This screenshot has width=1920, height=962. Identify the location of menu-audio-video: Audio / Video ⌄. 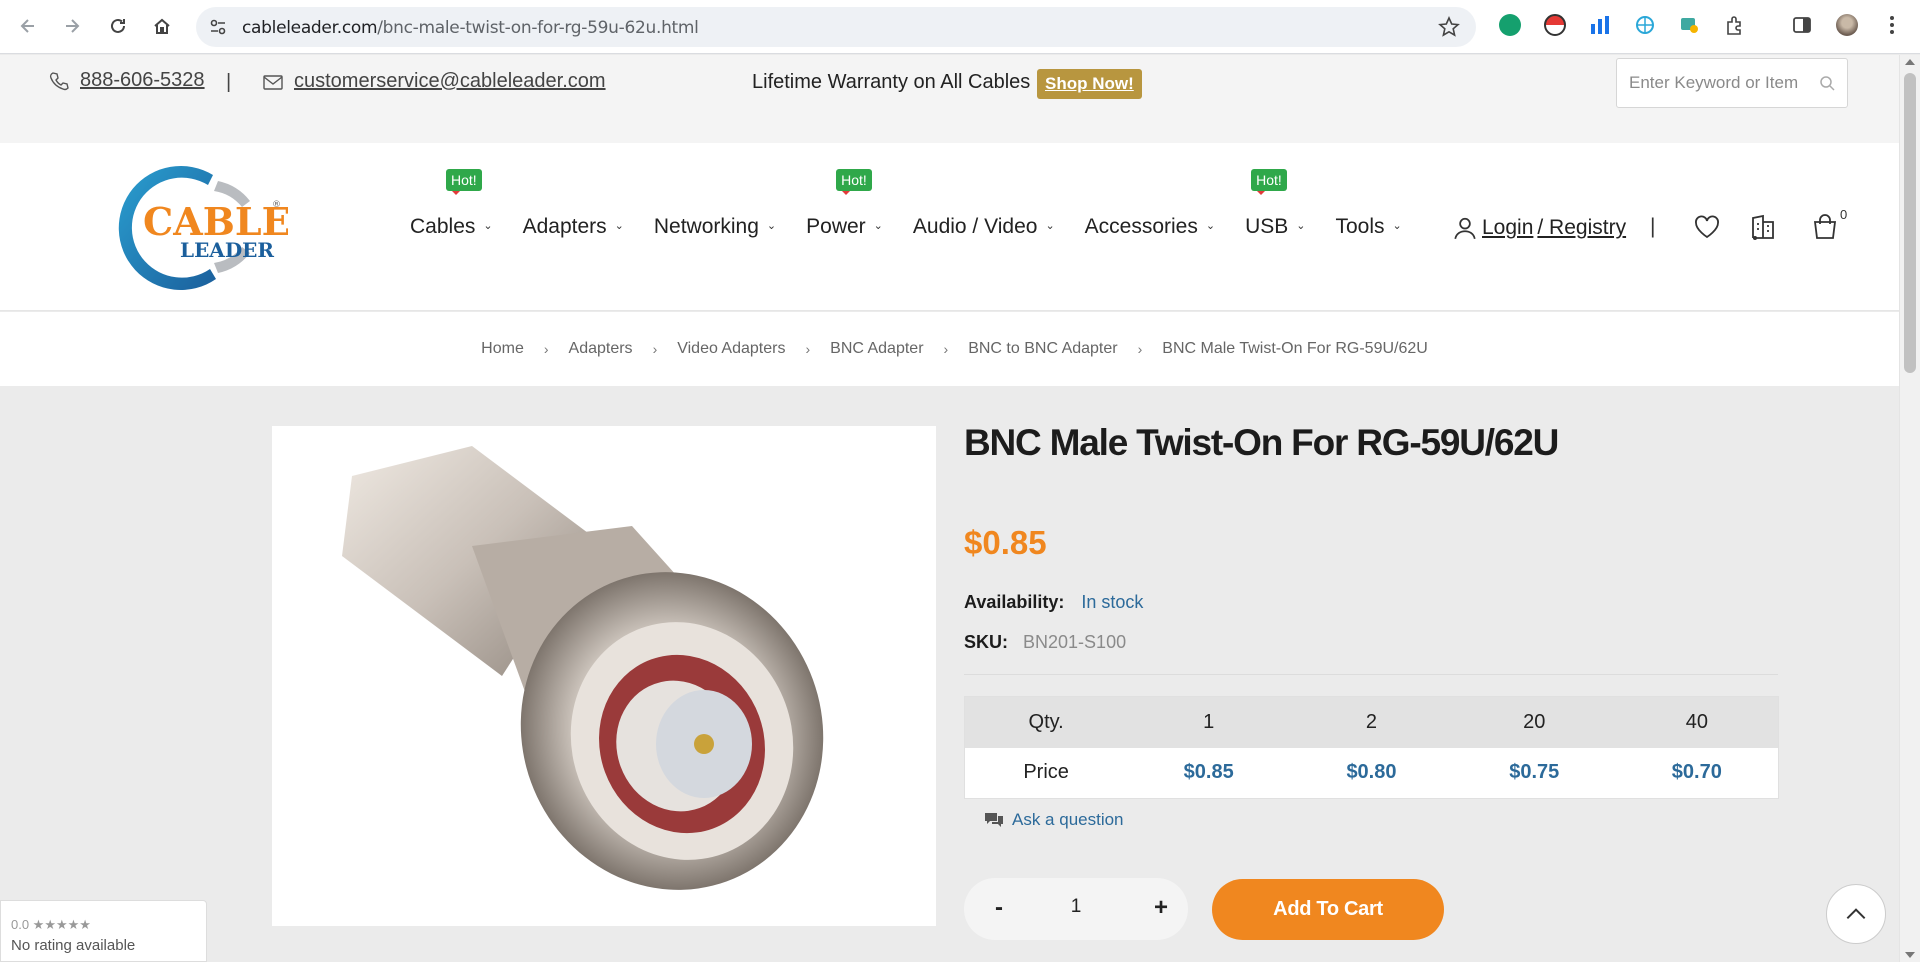
(984, 227).